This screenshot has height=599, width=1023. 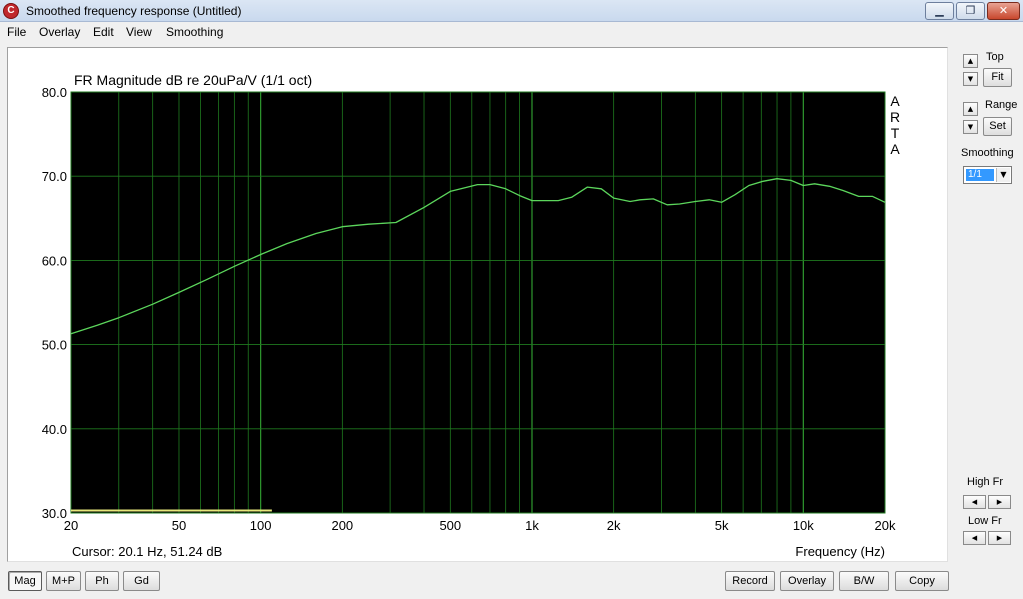 What do you see at coordinates (11, 11) in the screenshot?
I see `app-icon: C` at bounding box center [11, 11].